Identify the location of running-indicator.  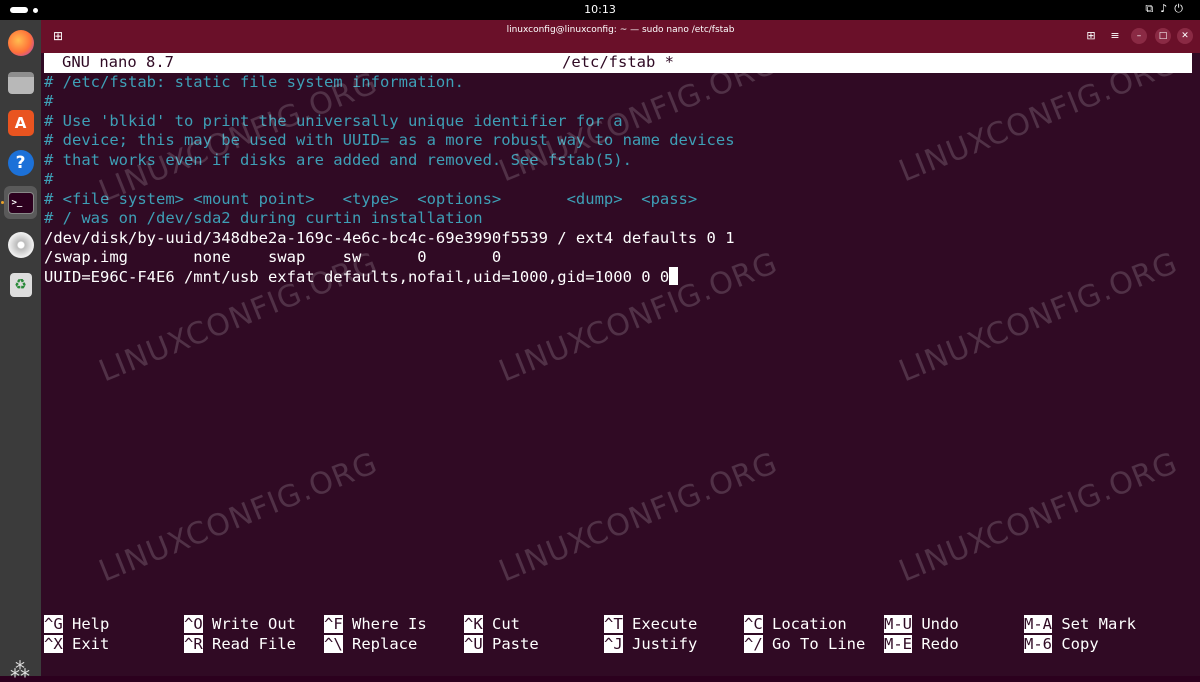
(2, 202).